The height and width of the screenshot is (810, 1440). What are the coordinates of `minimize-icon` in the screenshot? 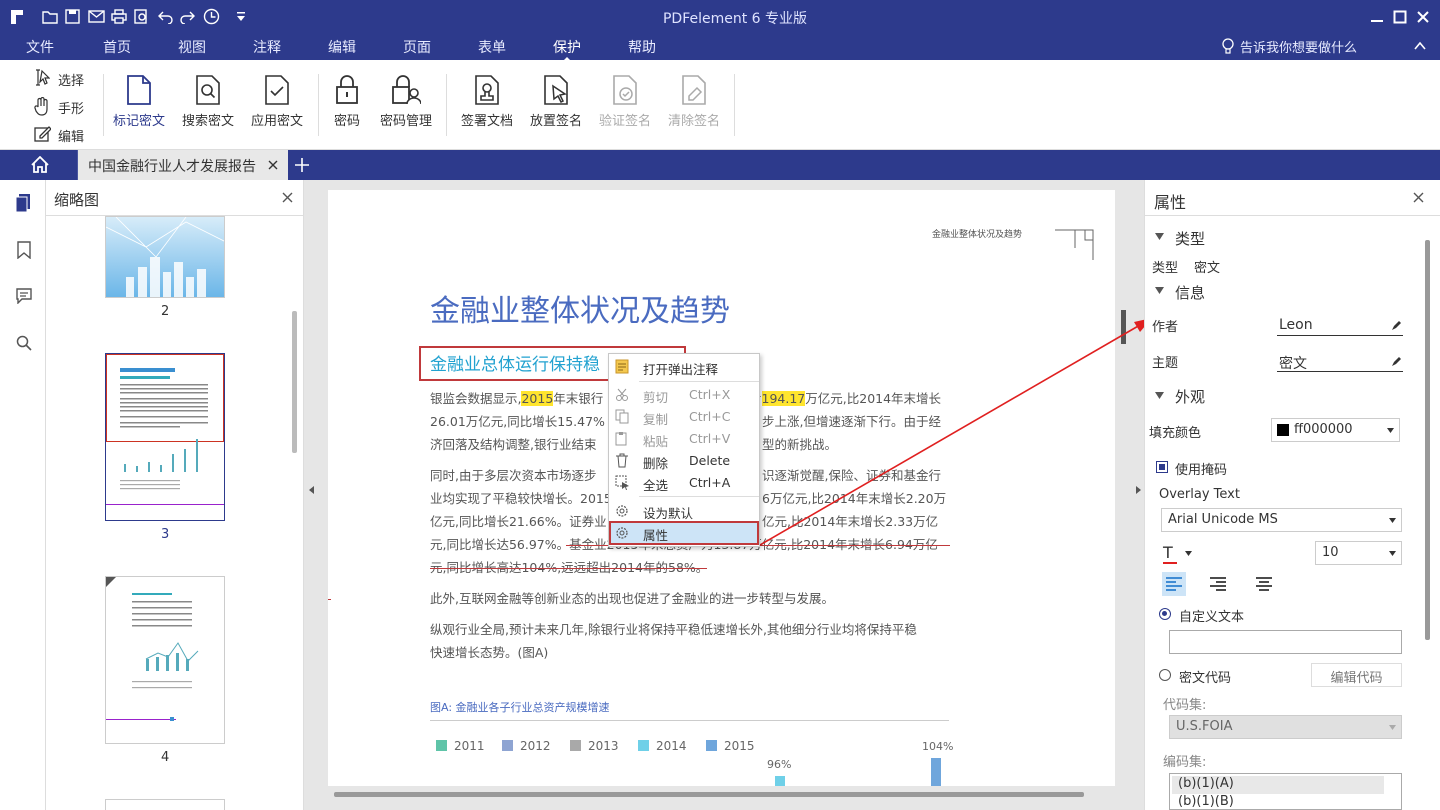 It's located at (1377, 17).